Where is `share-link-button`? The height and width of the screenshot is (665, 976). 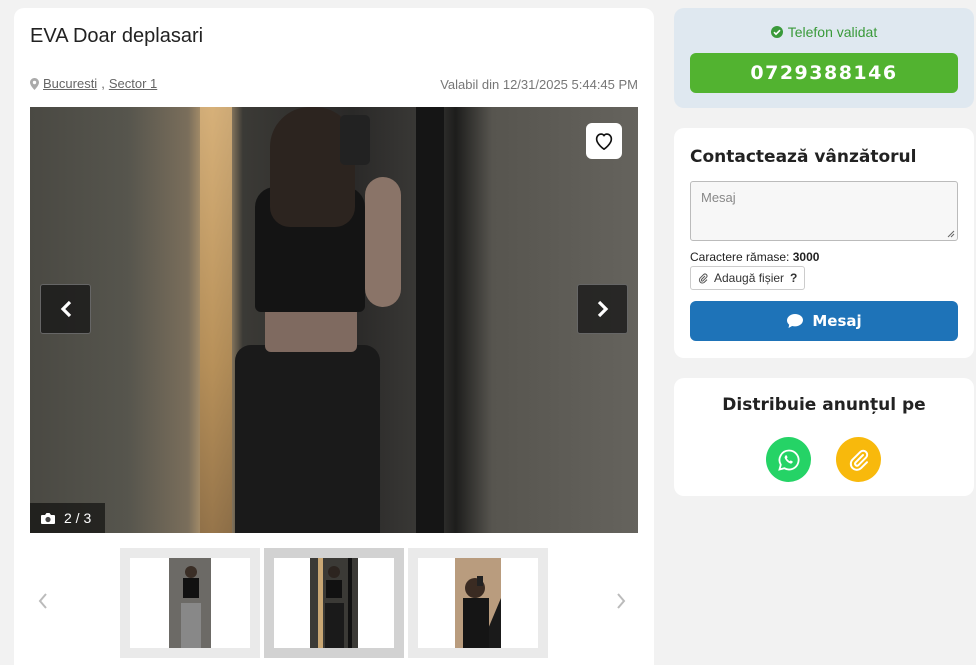
share-link-button is located at coordinates (858, 459).